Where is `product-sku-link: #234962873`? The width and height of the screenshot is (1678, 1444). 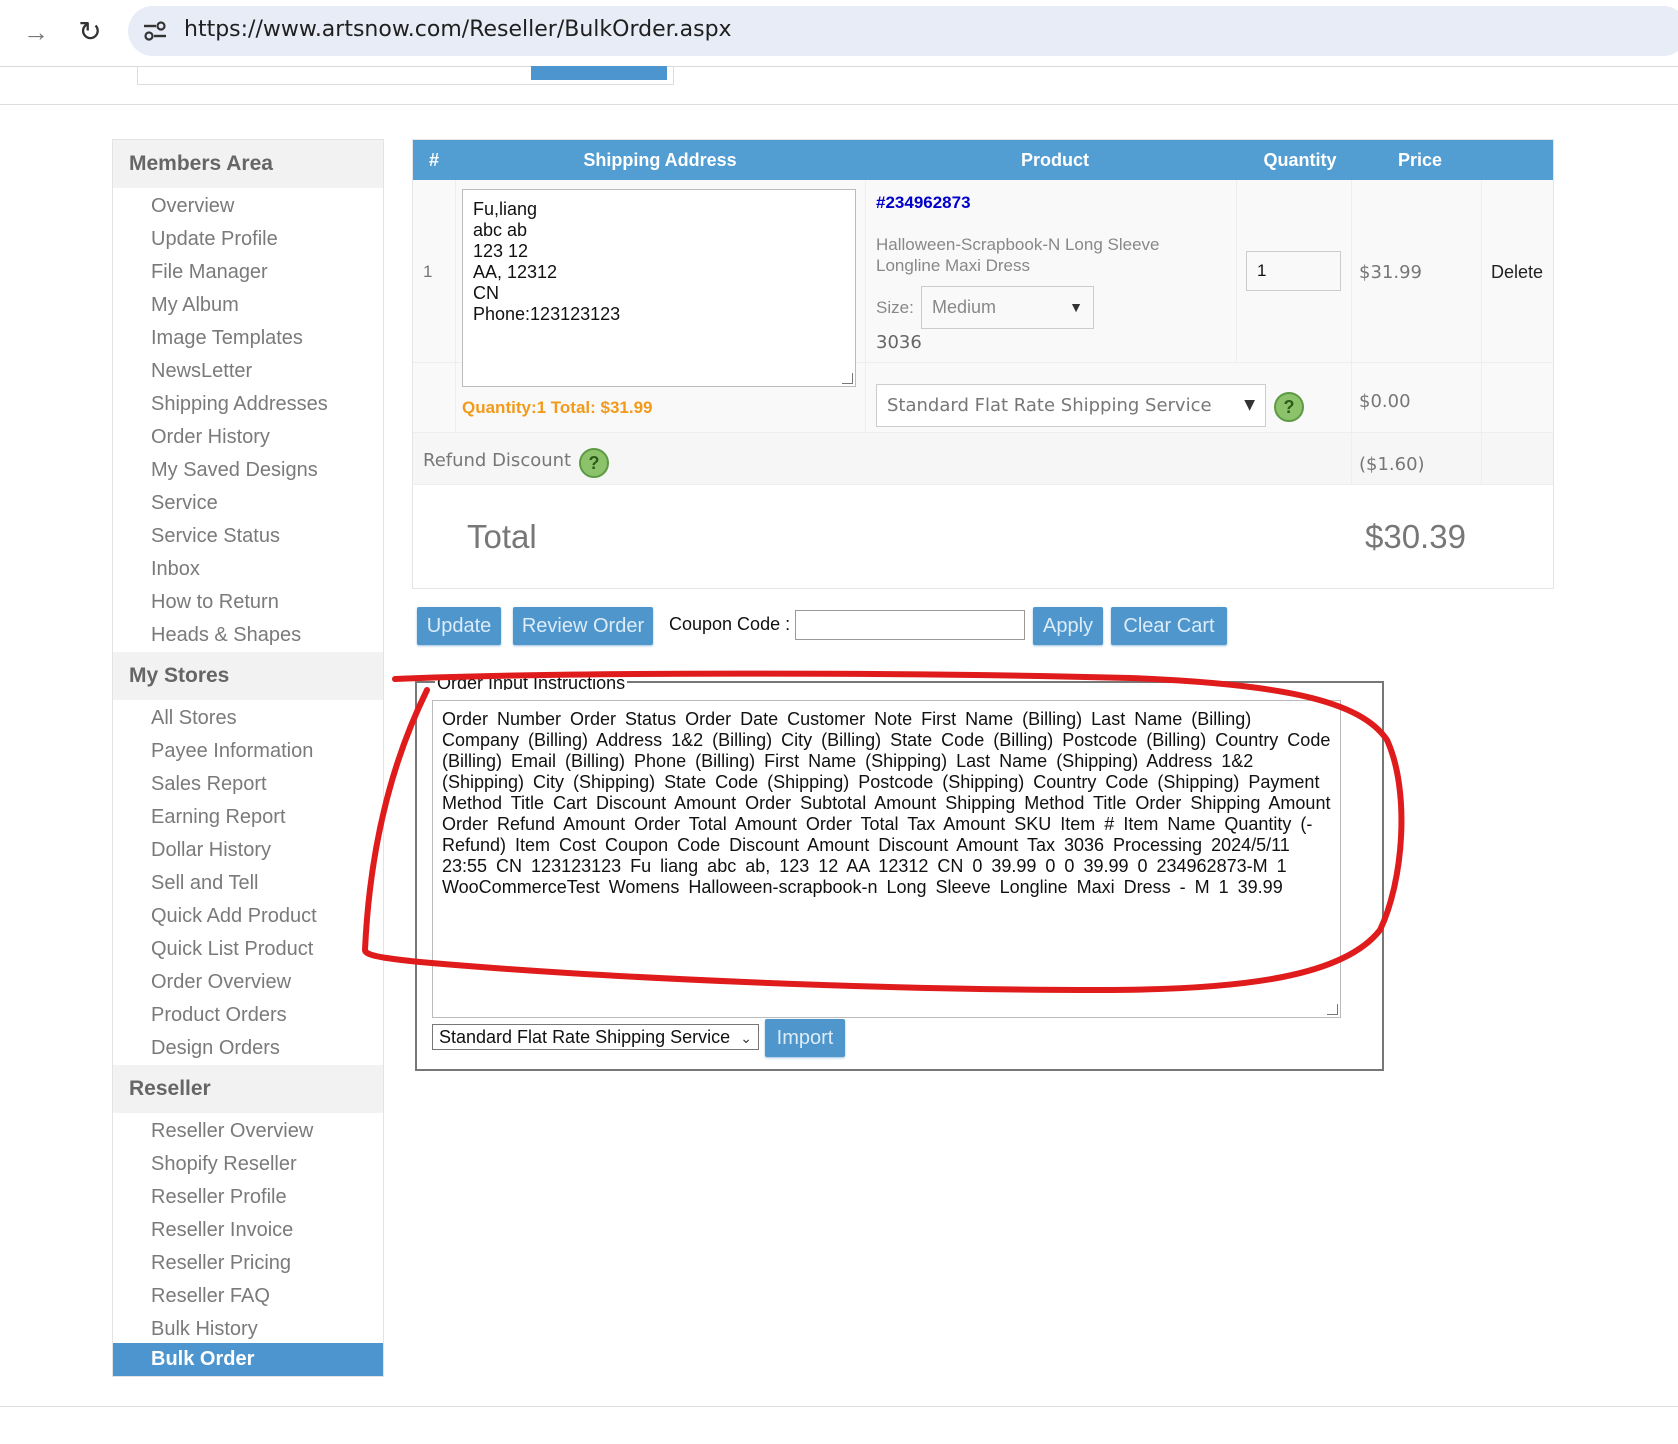
product-sku-link: #234962873 is located at coordinates (923, 203).